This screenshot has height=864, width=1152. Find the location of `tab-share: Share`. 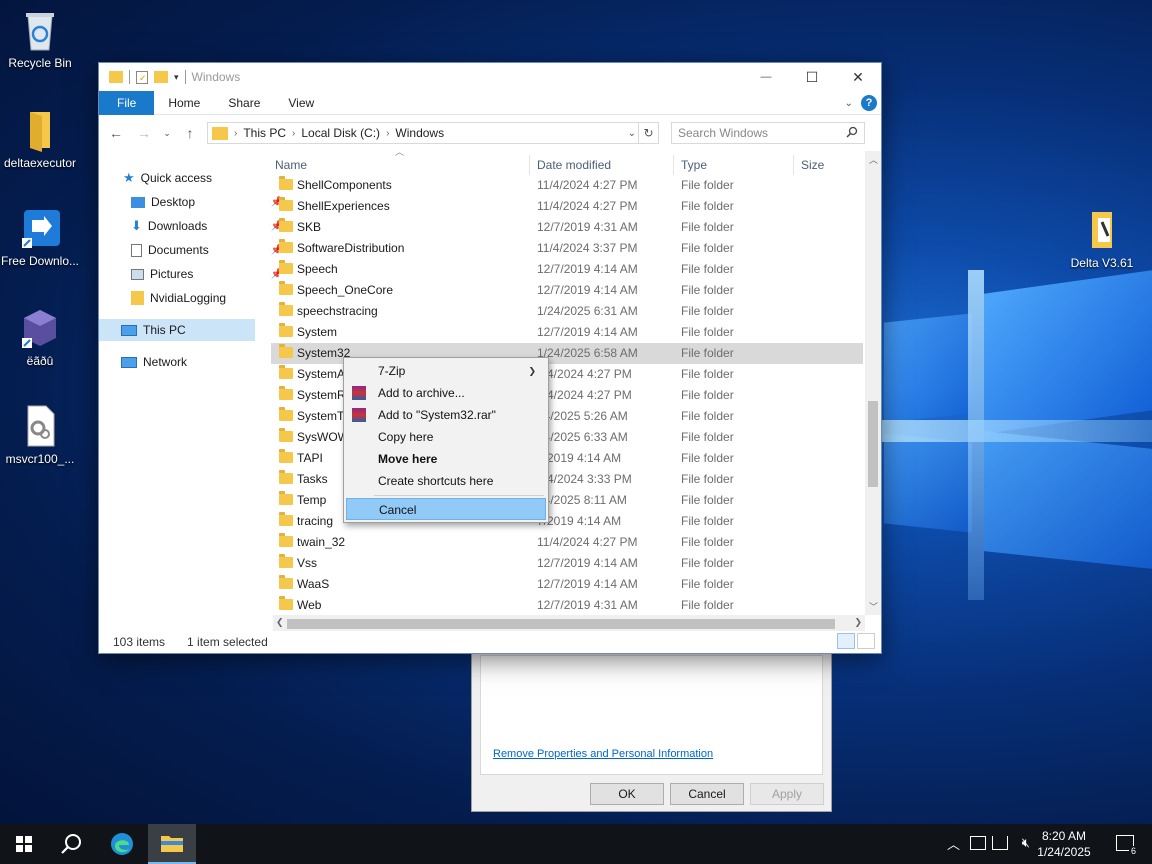

tab-share: Share is located at coordinates (244, 103).